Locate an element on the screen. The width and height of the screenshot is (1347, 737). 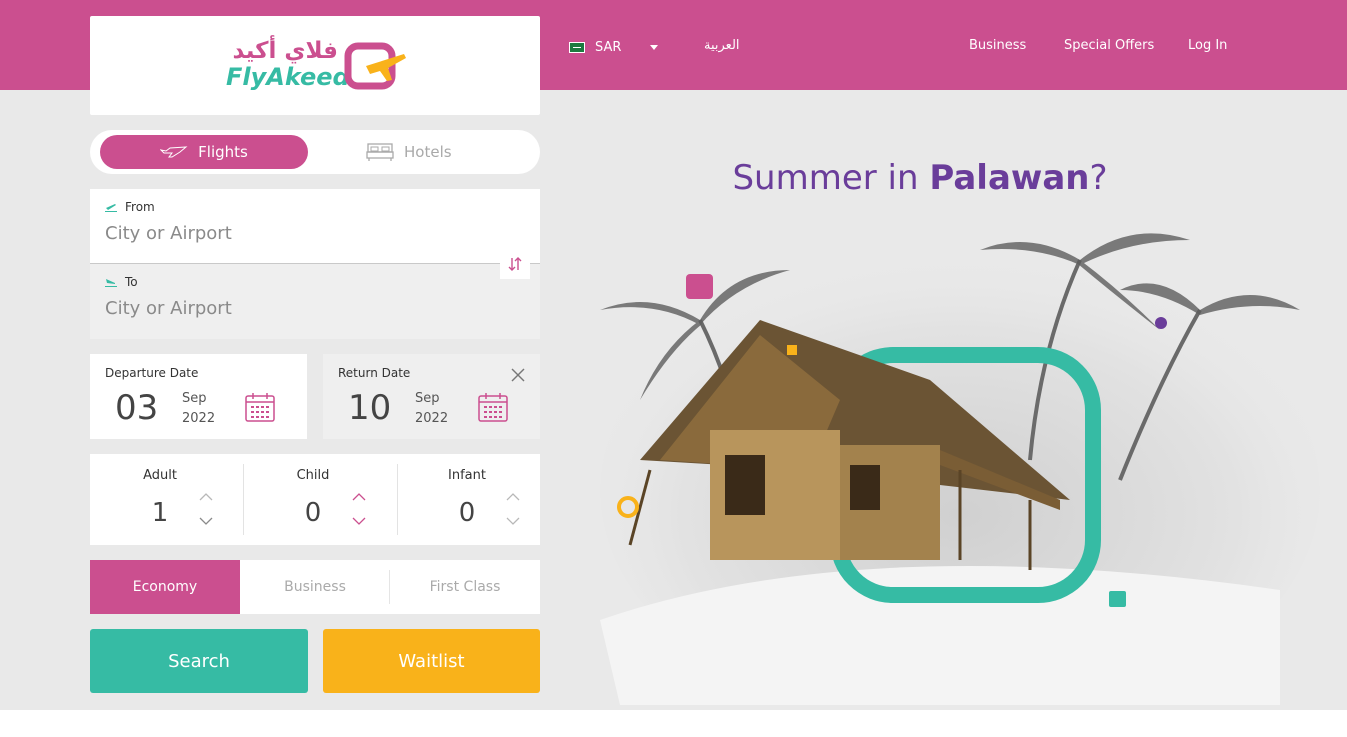
search-button: Search is located at coordinates (199, 661).